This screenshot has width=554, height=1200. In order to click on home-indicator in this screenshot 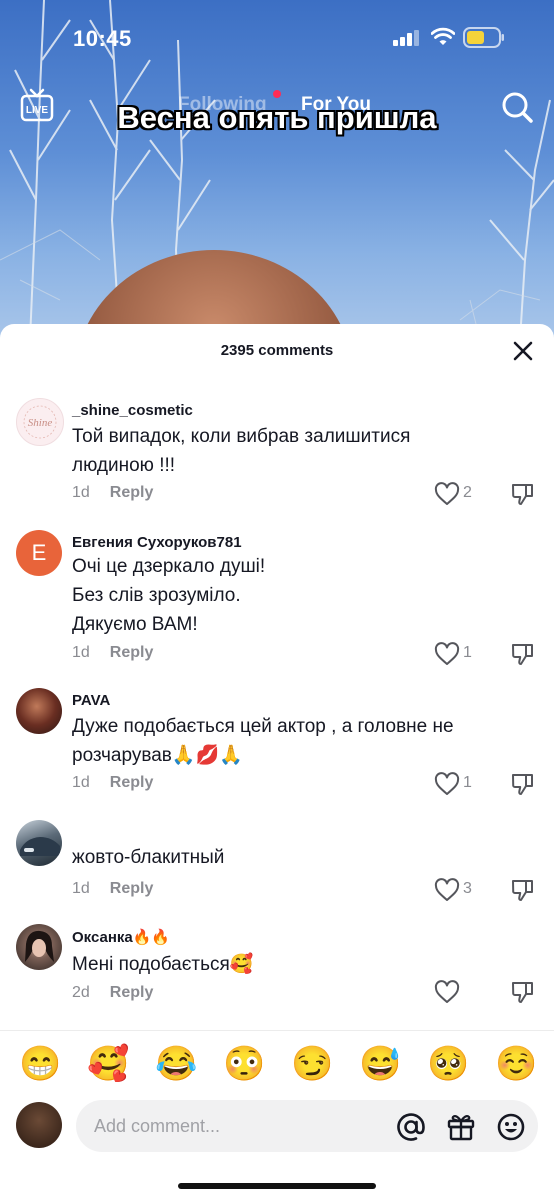, I will do `click(277, 1186)`.